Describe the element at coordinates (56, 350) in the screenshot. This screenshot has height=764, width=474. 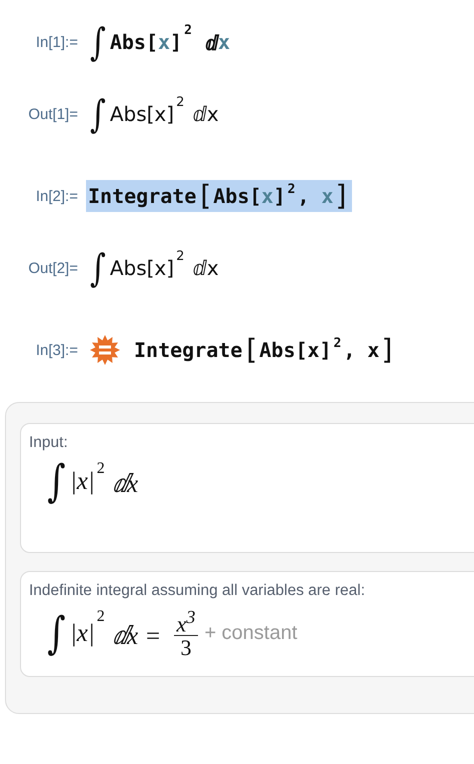
I see `cell-label: In[3]:=` at that location.